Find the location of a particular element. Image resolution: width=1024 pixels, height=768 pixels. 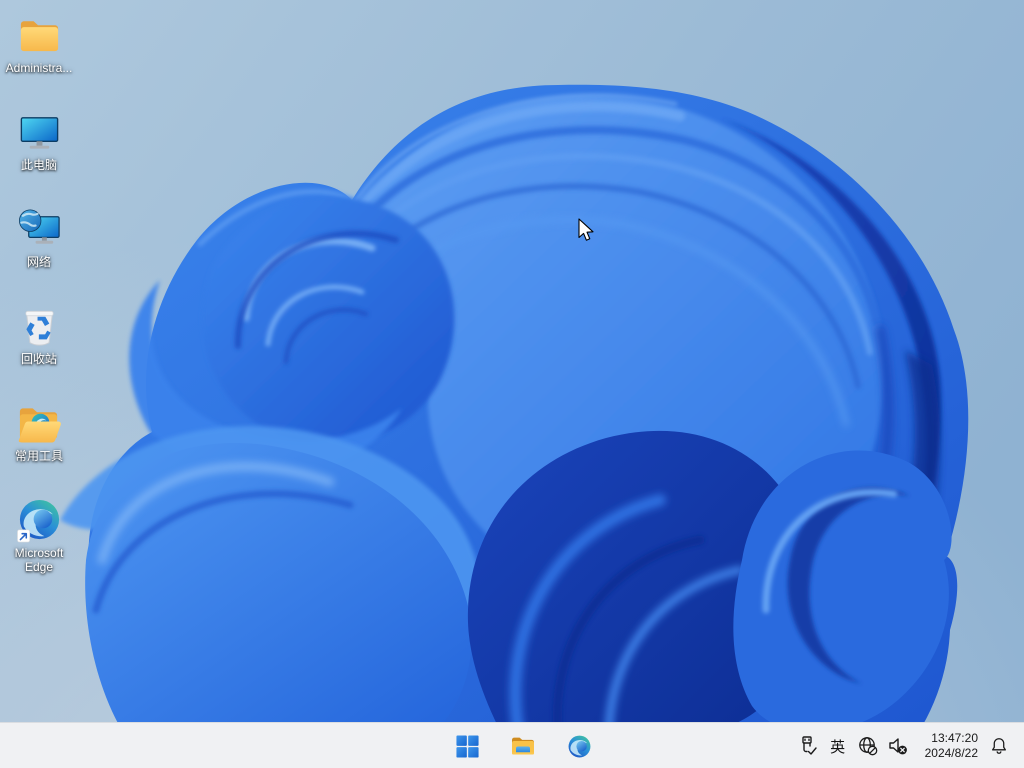

ime-label: 英 is located at coordinates (838, 747).